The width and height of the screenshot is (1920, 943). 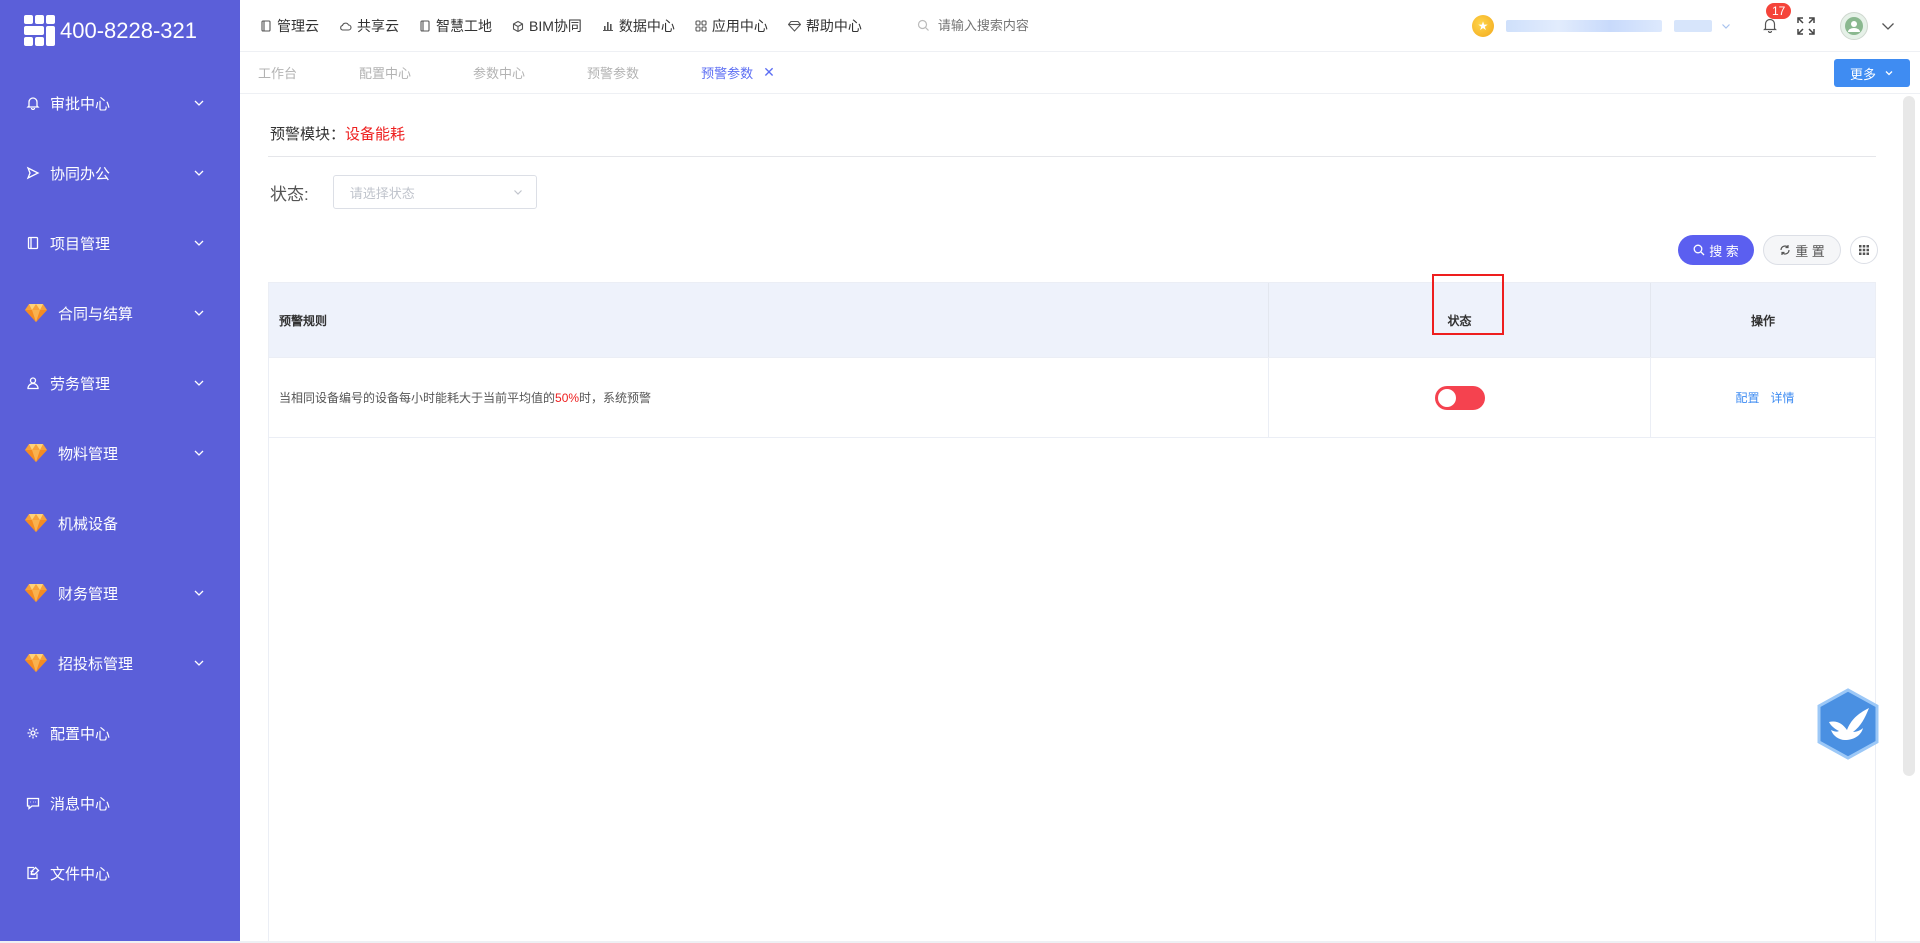 What do you see at coordinates (120, 453) in the screenshot?
I see `sidebar-item-material: 物料管理` at bounding box center [120, 453].